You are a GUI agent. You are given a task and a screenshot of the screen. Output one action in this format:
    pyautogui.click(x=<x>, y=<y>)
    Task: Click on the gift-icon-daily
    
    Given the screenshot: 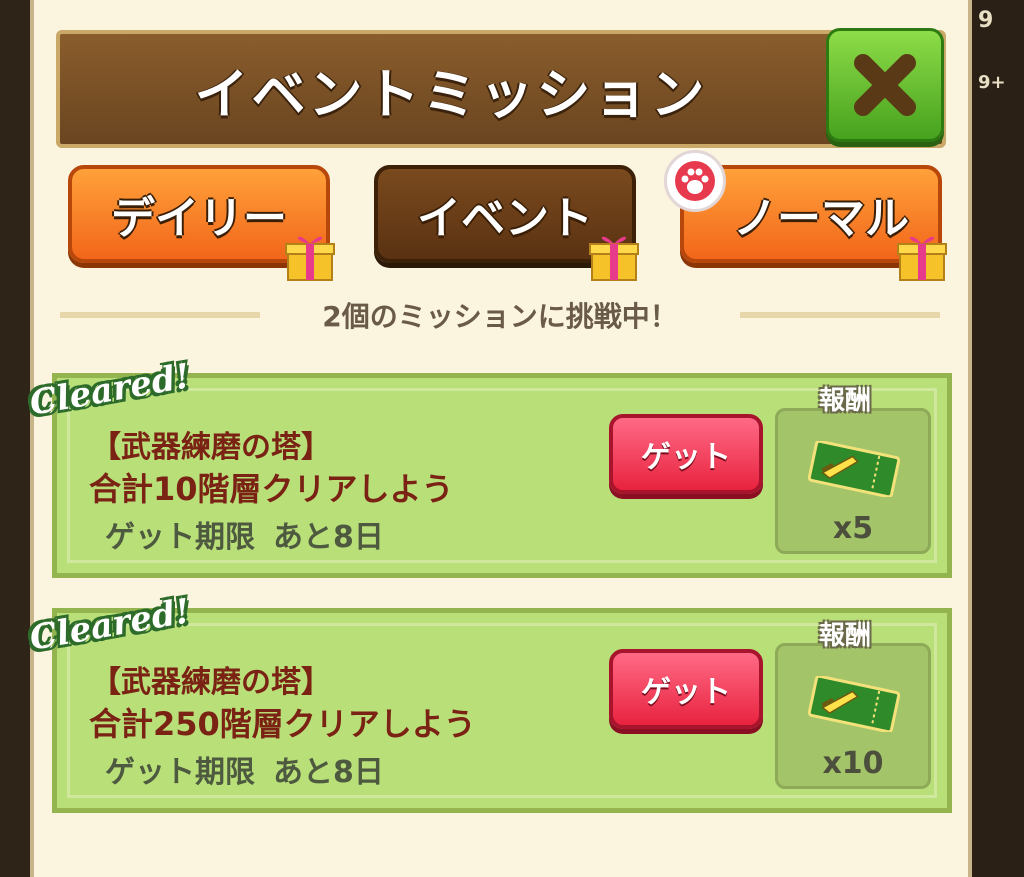 What is the action you would take?
    pyautogui.click(x=310, y=258)
    